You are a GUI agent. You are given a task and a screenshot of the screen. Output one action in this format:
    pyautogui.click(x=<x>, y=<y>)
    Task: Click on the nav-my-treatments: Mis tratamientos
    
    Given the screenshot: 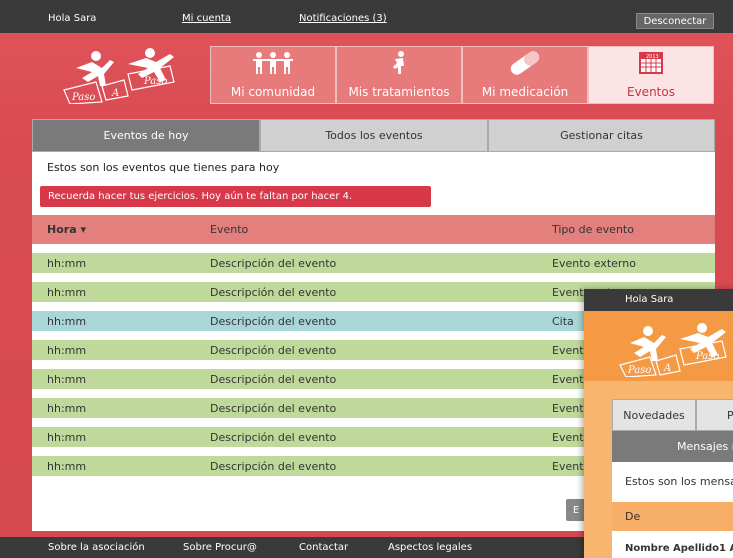 What is the action you would take?
    pyautogui.click(x=399, y=75)
    